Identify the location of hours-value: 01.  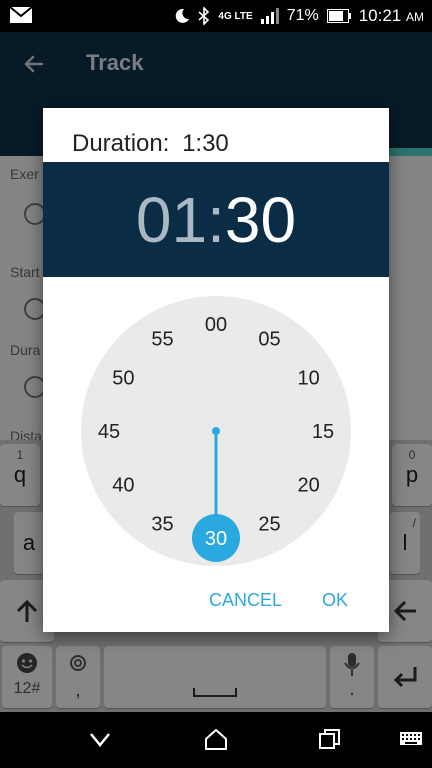
(171, 220).